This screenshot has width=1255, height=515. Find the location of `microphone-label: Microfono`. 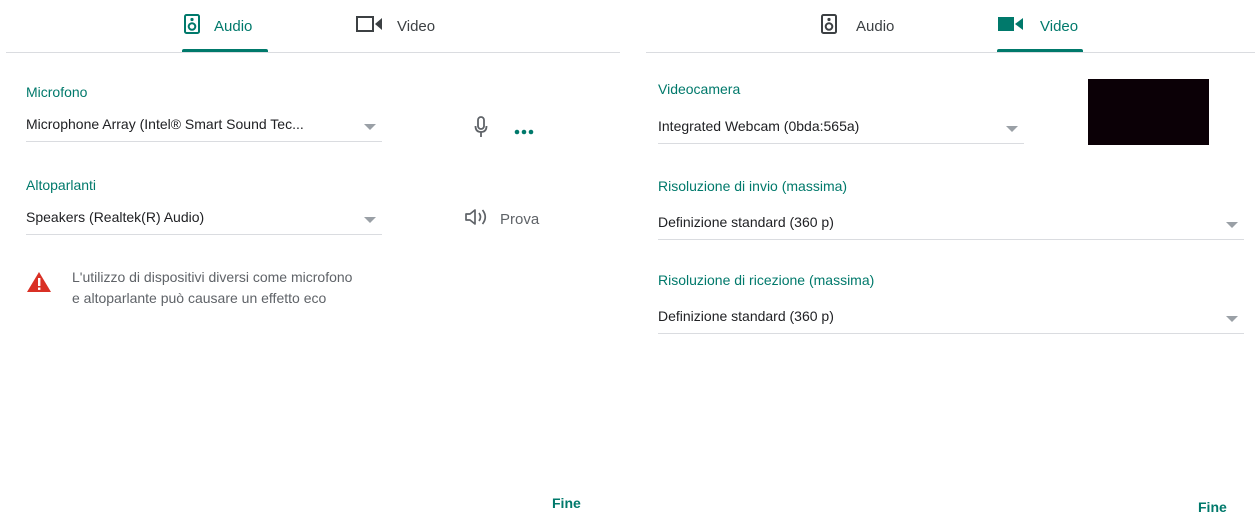

microphone-label: Microfono is located at coordinates (57, 92).